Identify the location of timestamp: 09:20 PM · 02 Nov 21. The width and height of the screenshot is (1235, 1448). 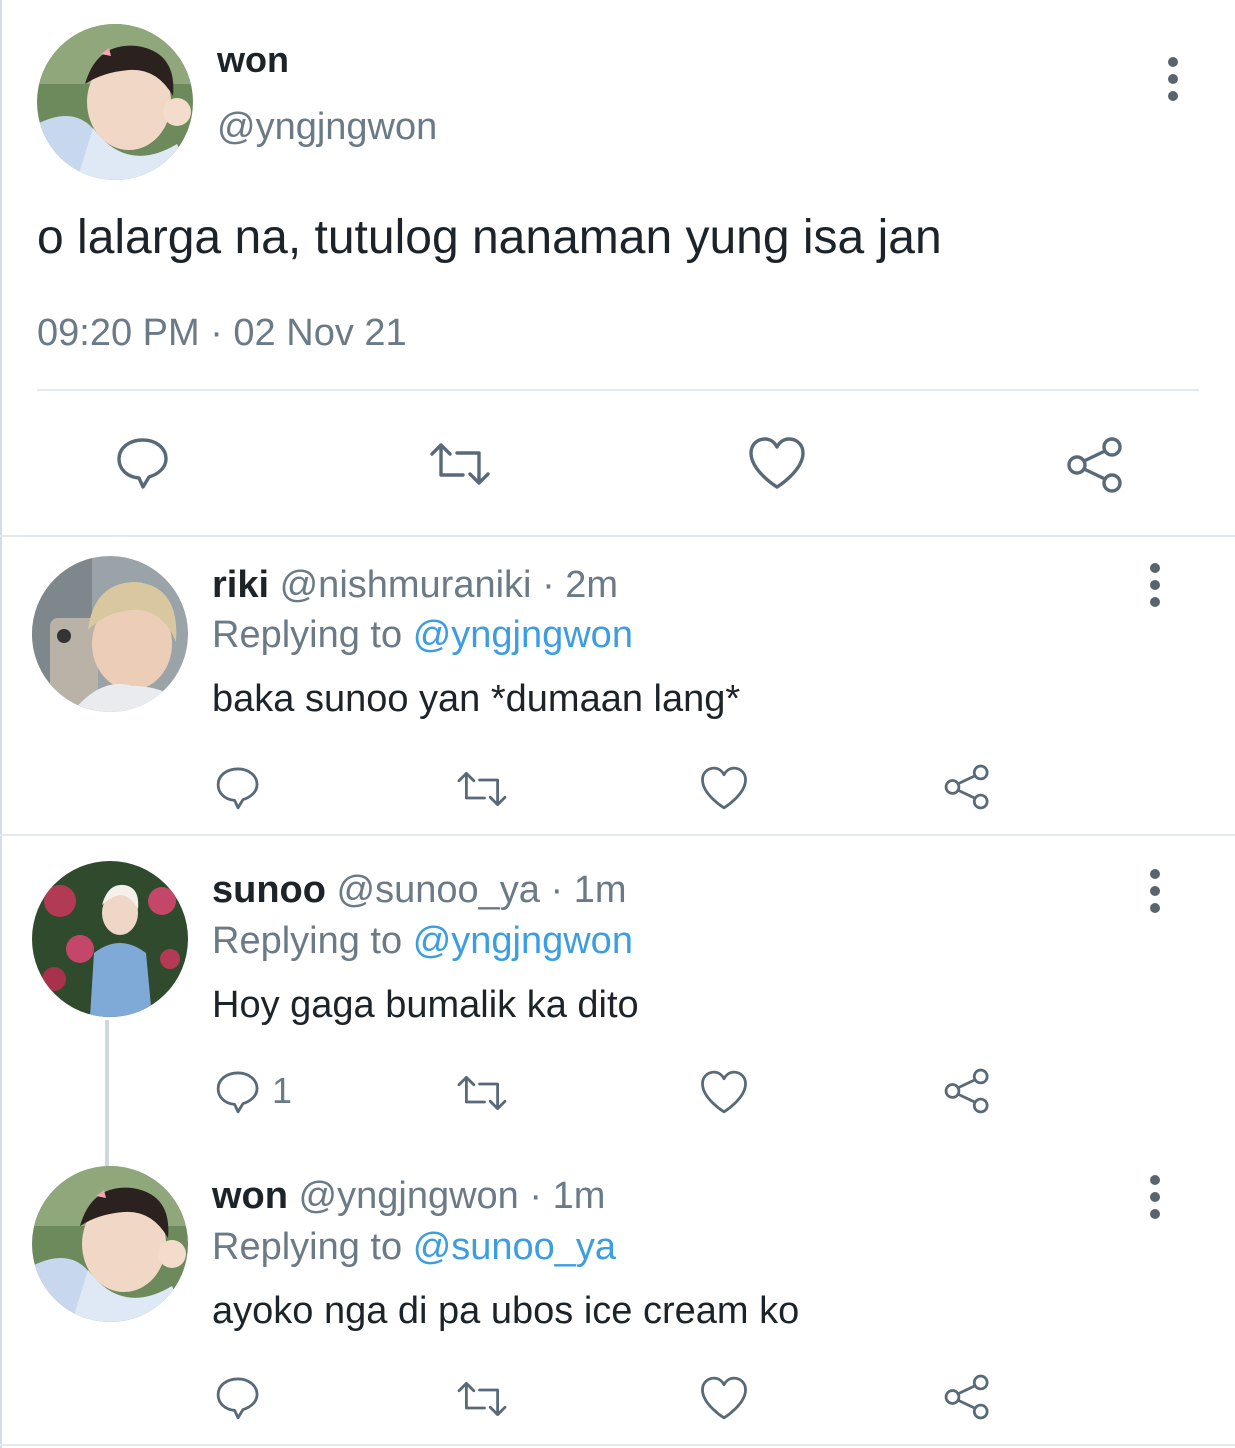
(222, 333).